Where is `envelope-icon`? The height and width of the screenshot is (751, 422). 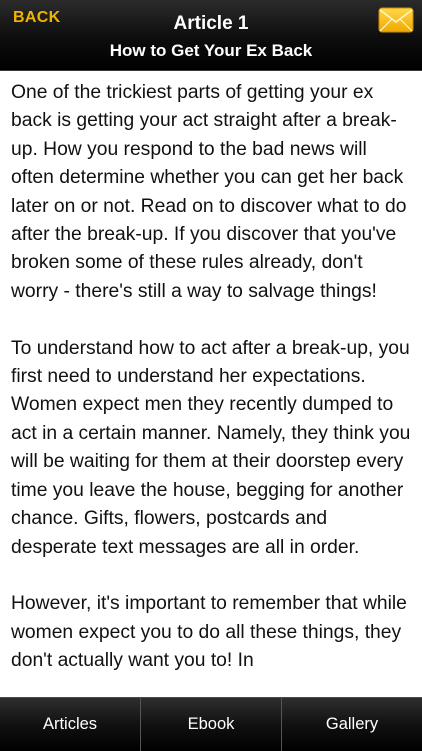
envelope-icon is located at coordinates (396, 20).